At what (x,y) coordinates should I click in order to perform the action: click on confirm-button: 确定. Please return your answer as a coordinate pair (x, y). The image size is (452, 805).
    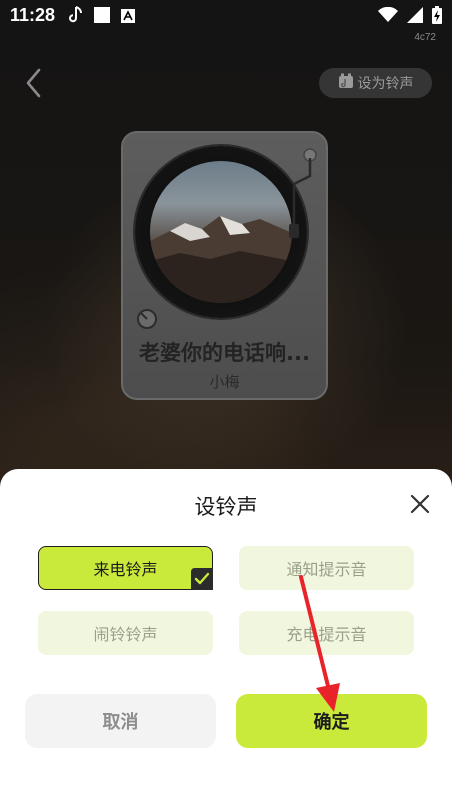
    Looking at the image, I should click on (331, 721).